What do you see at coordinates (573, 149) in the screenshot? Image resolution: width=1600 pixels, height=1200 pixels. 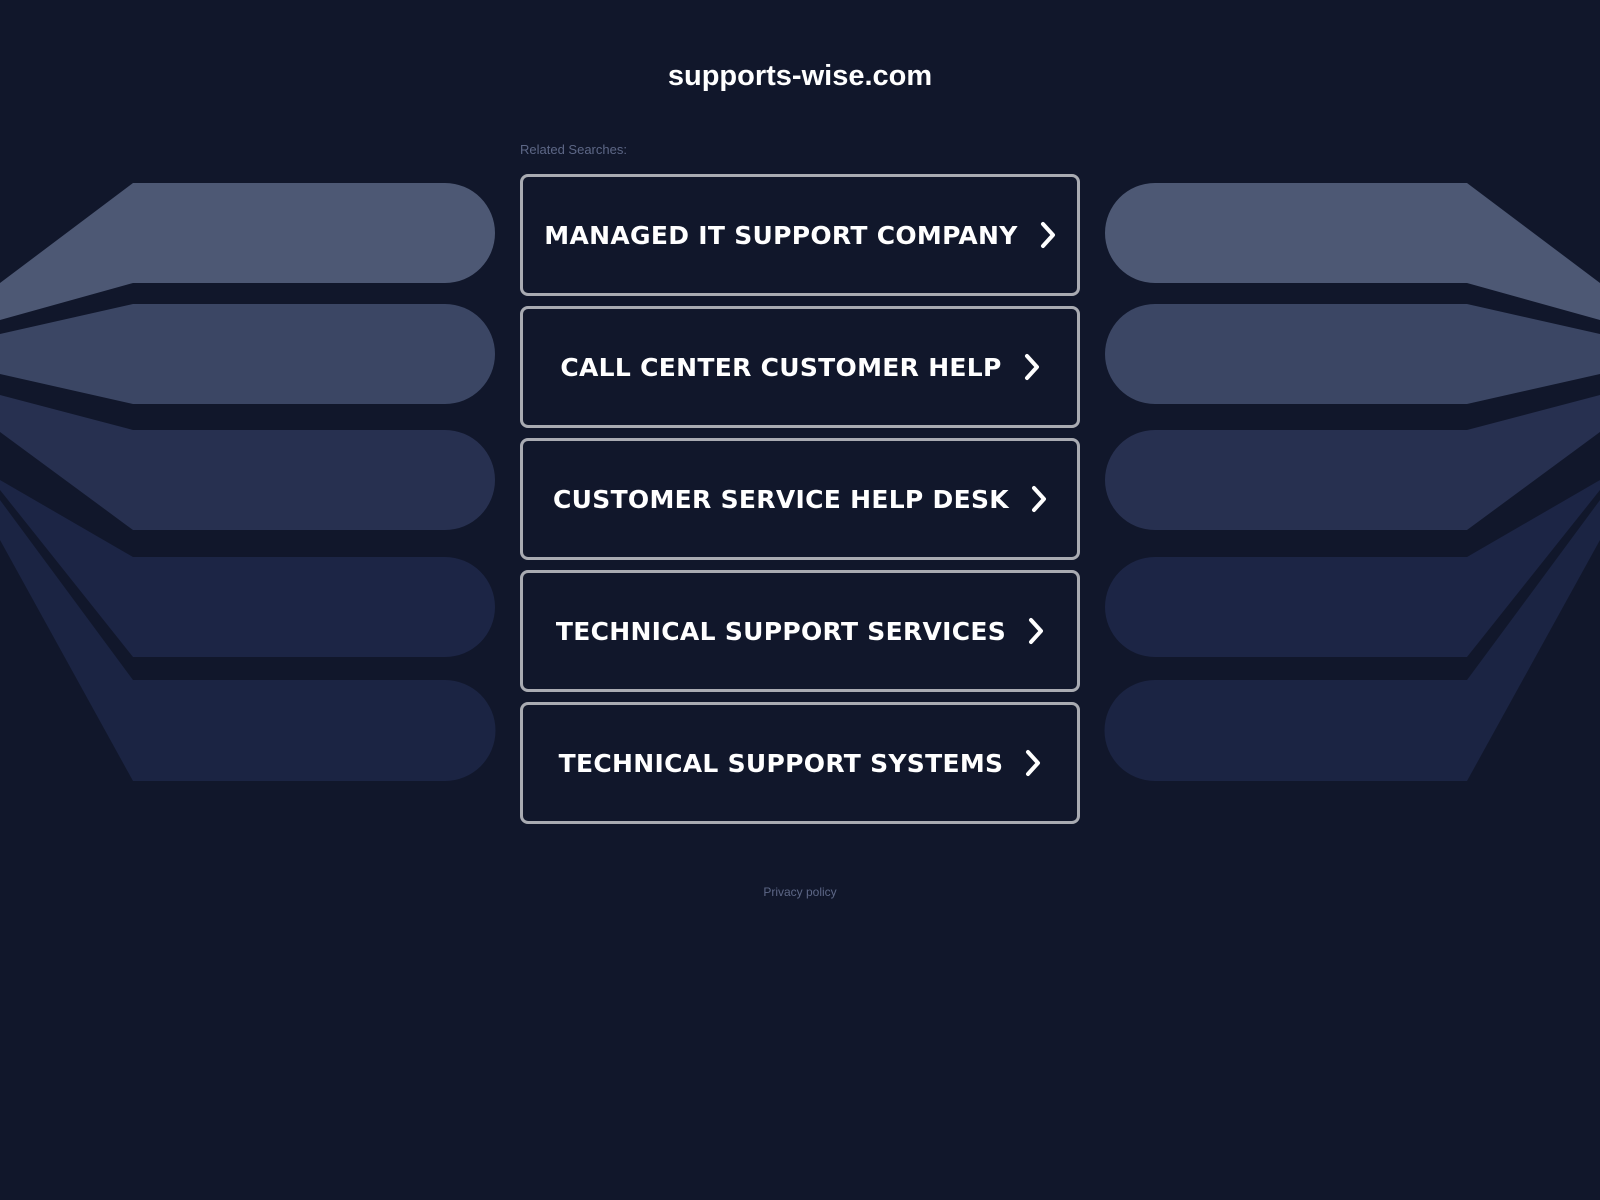 I see `related-searches-label: Related Searches:` at bounding box center [573, 149].